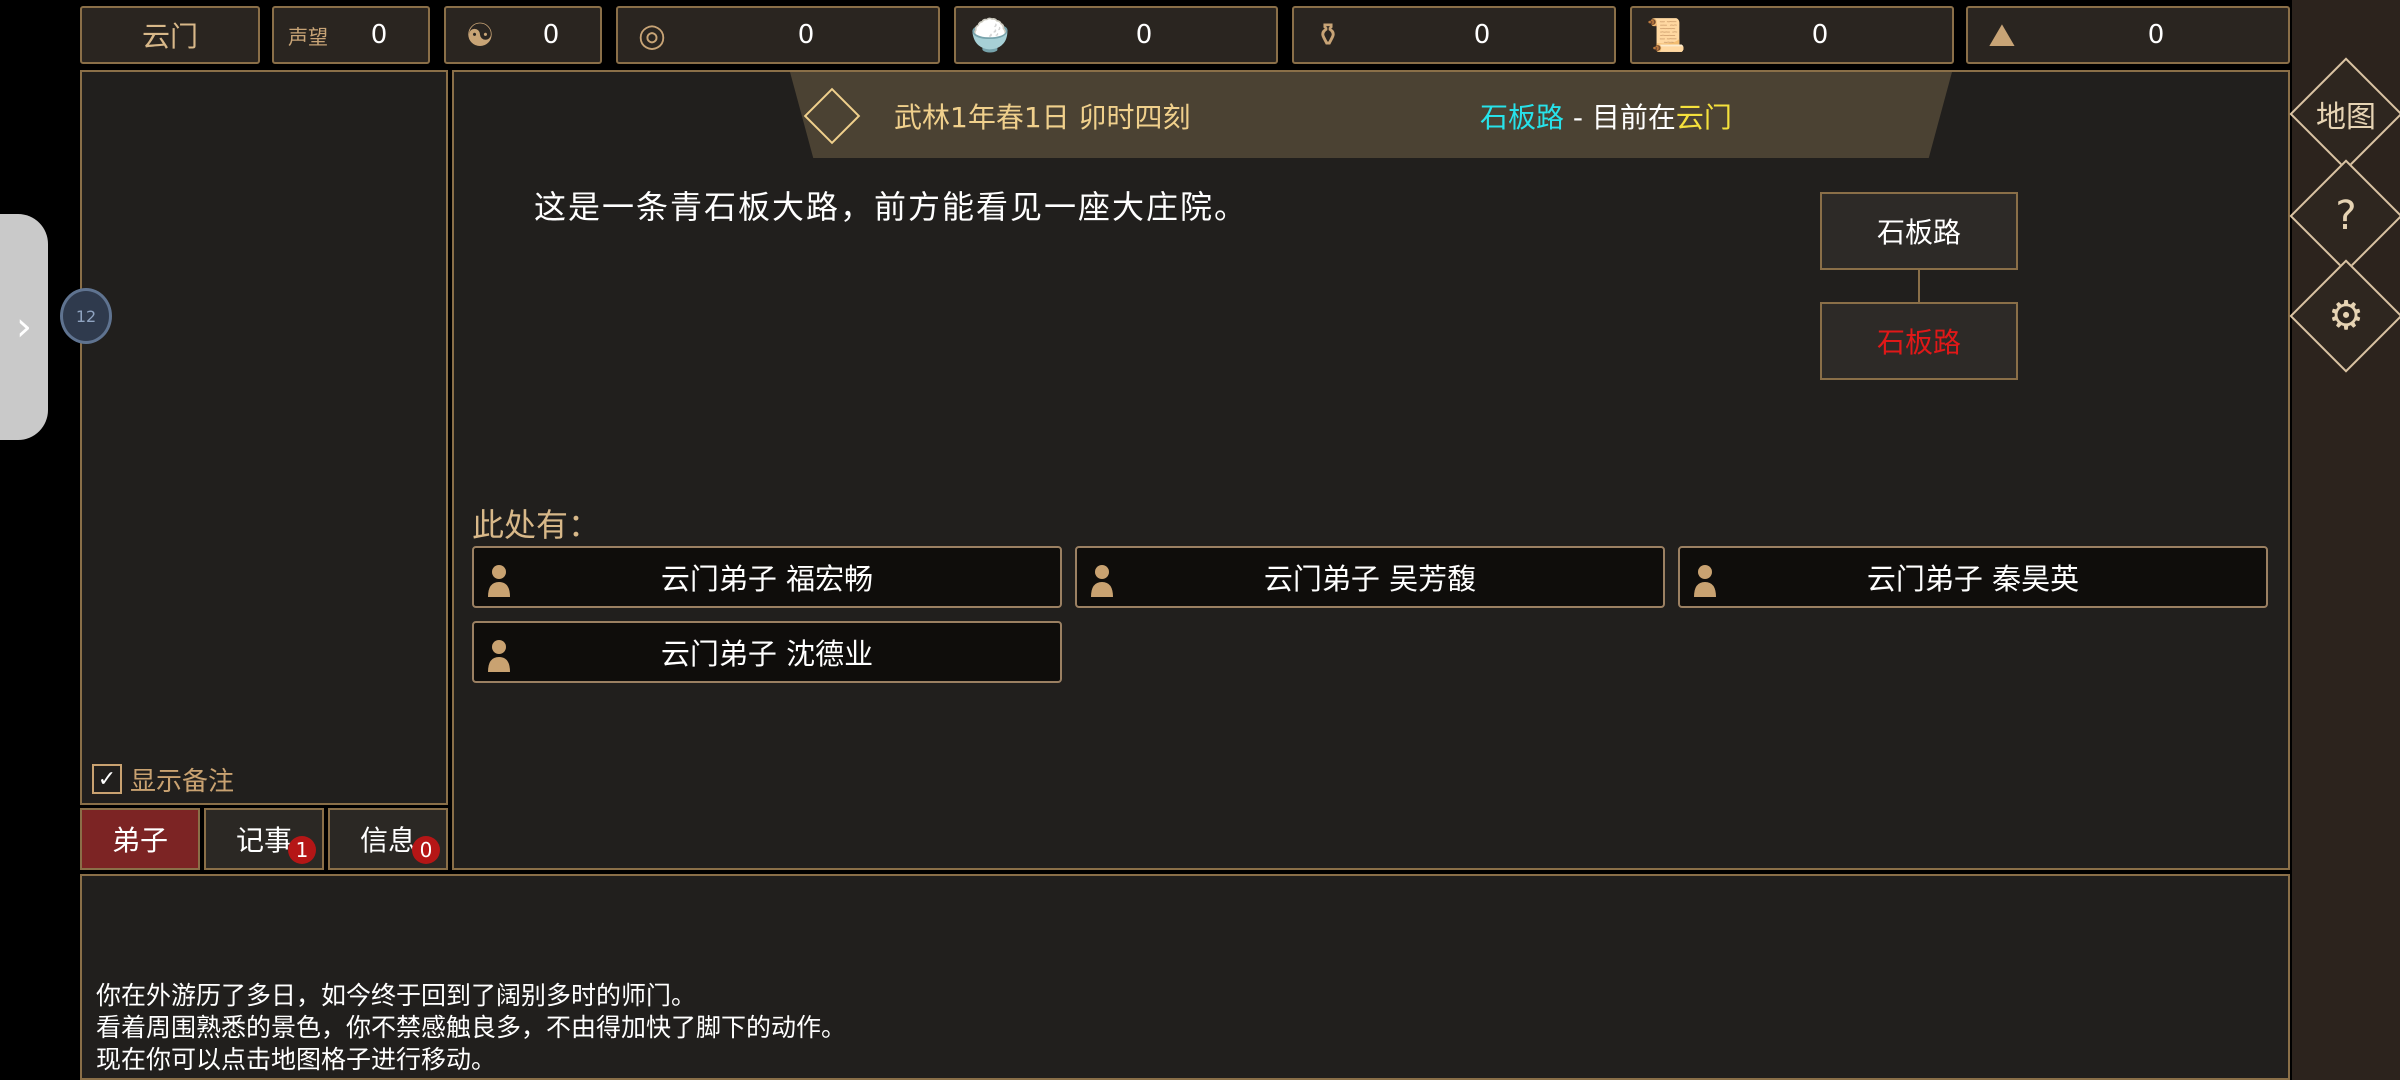 Image resolution: width=2400 pixels, height=1080 pixels. What do you see at coordinates (806, 35) in the screenshot?
I see `coin-value: 0` at bounding box center [806, 35].